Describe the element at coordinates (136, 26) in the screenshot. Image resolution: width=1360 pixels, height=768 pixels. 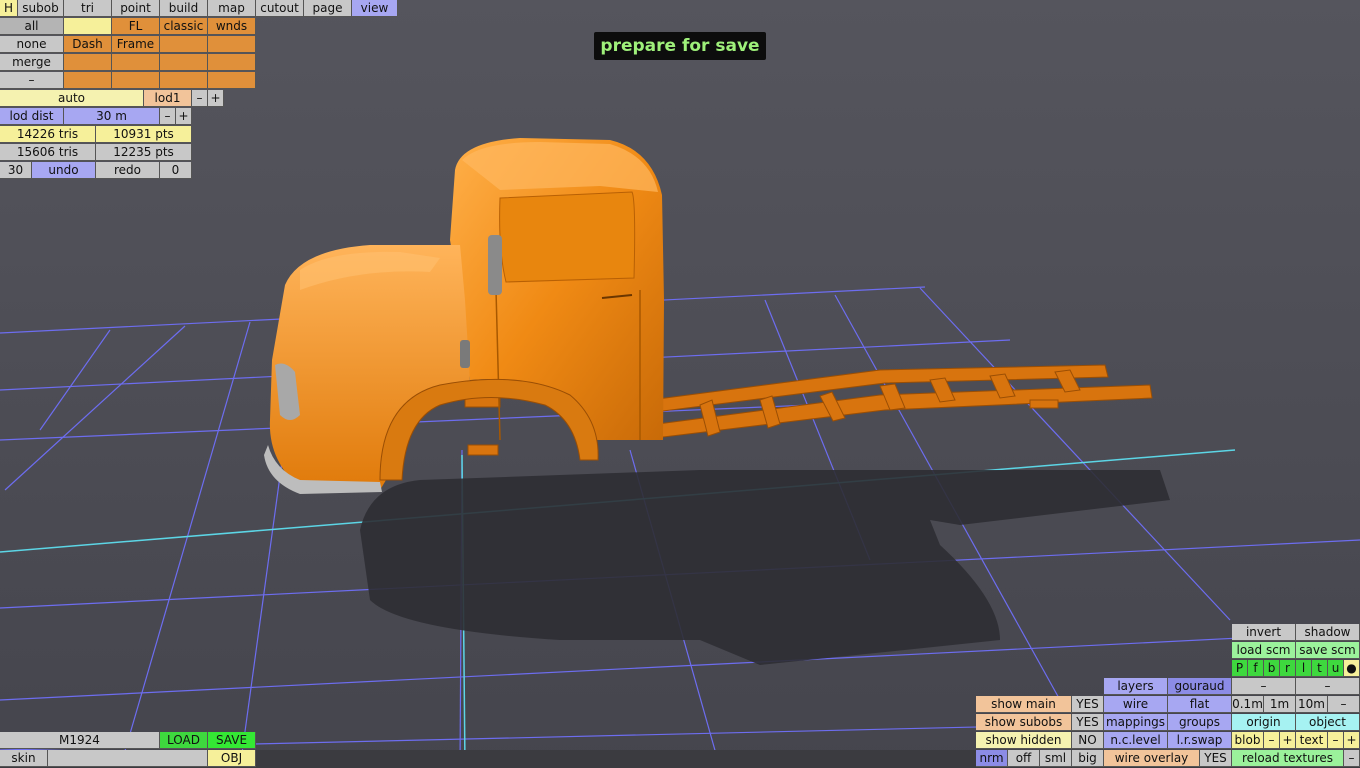
I see `sel-fl: FL` at that location.